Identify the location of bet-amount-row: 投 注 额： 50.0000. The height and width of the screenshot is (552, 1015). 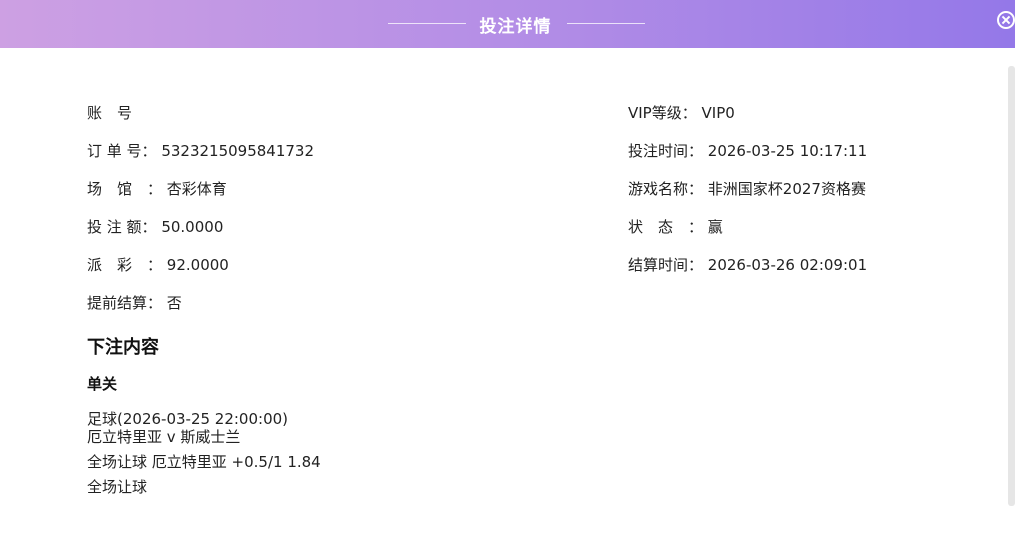
(155, 227).